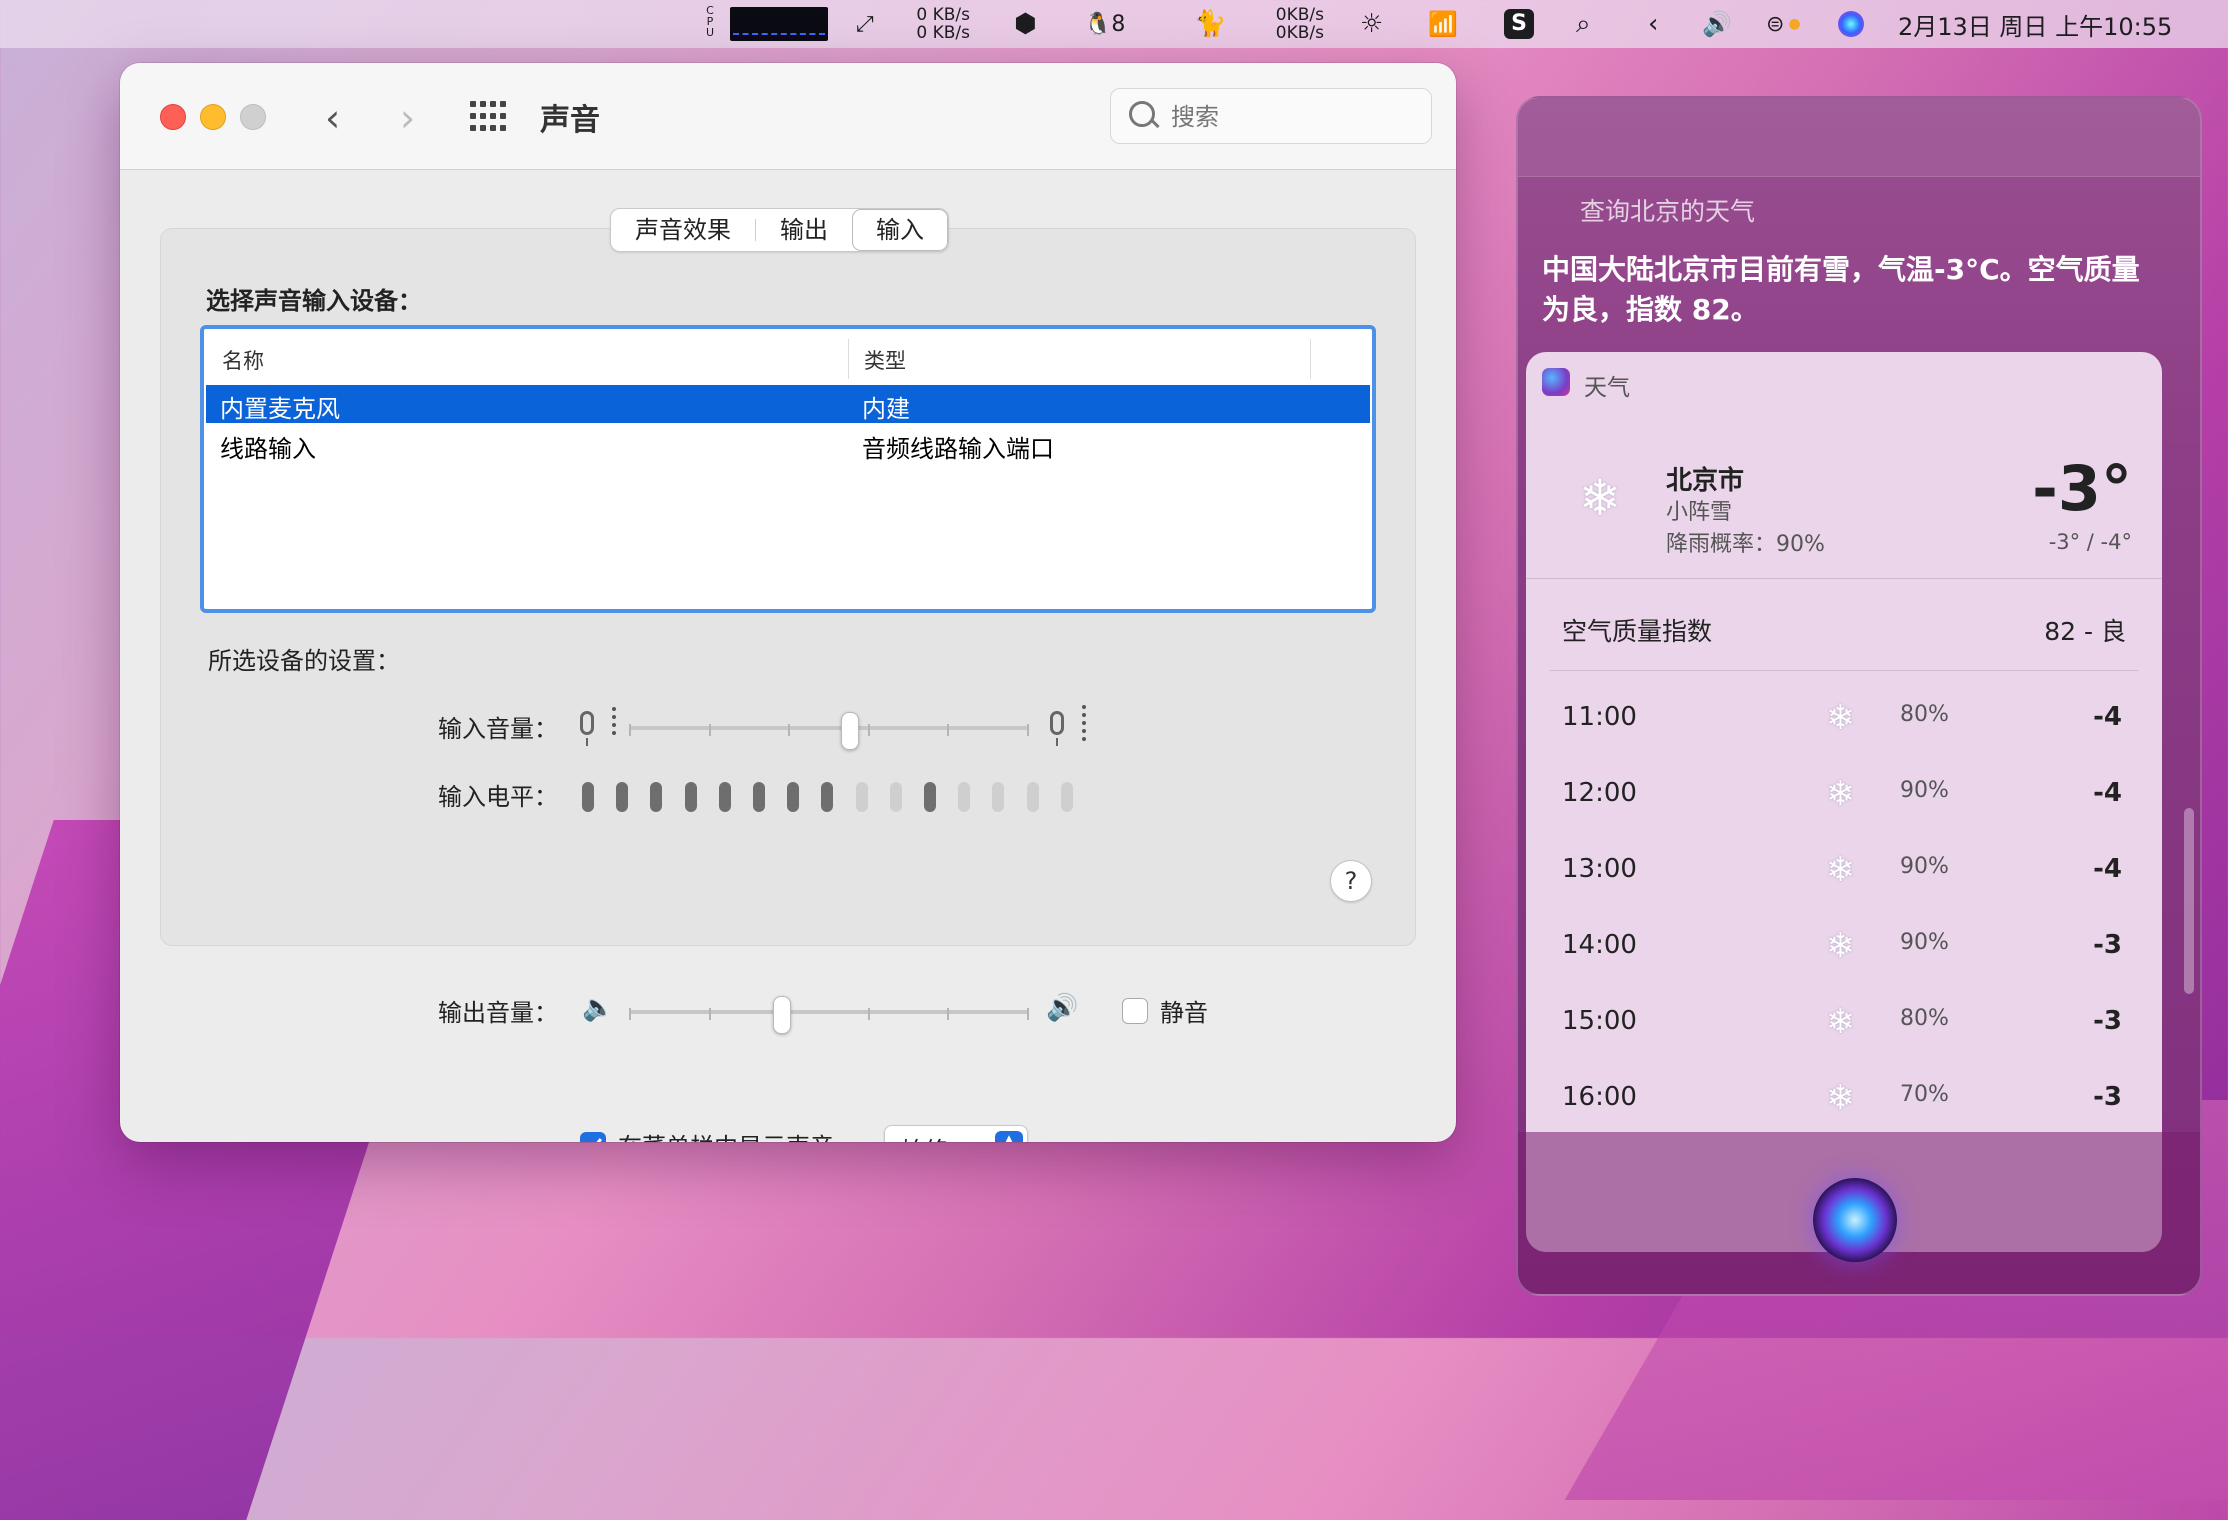  Describe the element at coordinates (943, 33) in the screenshot. I see `net-down: 0 KB/s` at that location.